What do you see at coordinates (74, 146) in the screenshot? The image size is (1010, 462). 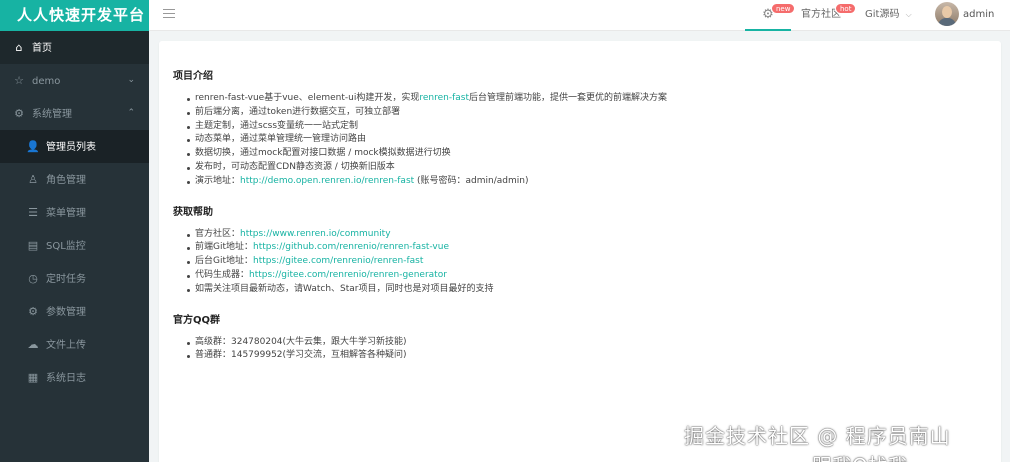 I see `sidebar-item-admin-list: 👤 管理员列表` at bounding box center [74, 146].